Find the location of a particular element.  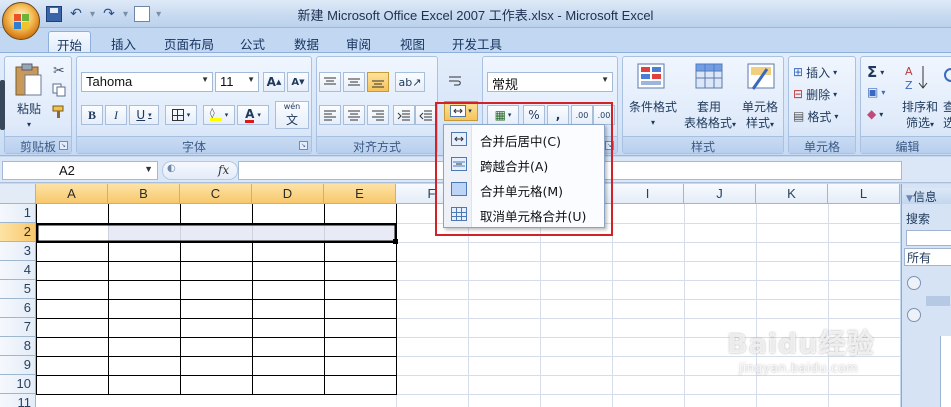

delete-cells-button: ⊟ 删除 ▾ is located at coordinates (815, 94).